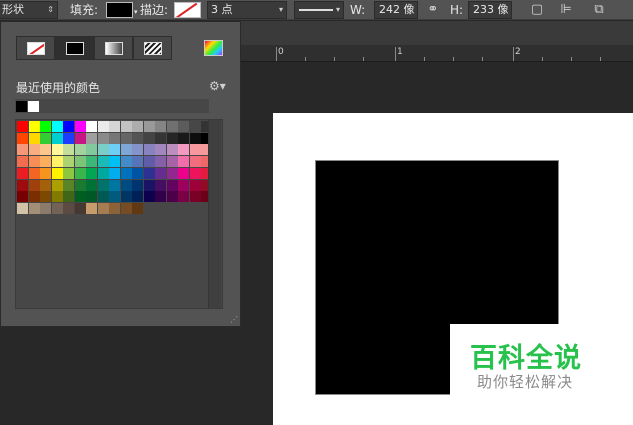  Describe the element at coordinates (396, 10) in the screenshot. I see `width-input: 242 像` at that location.